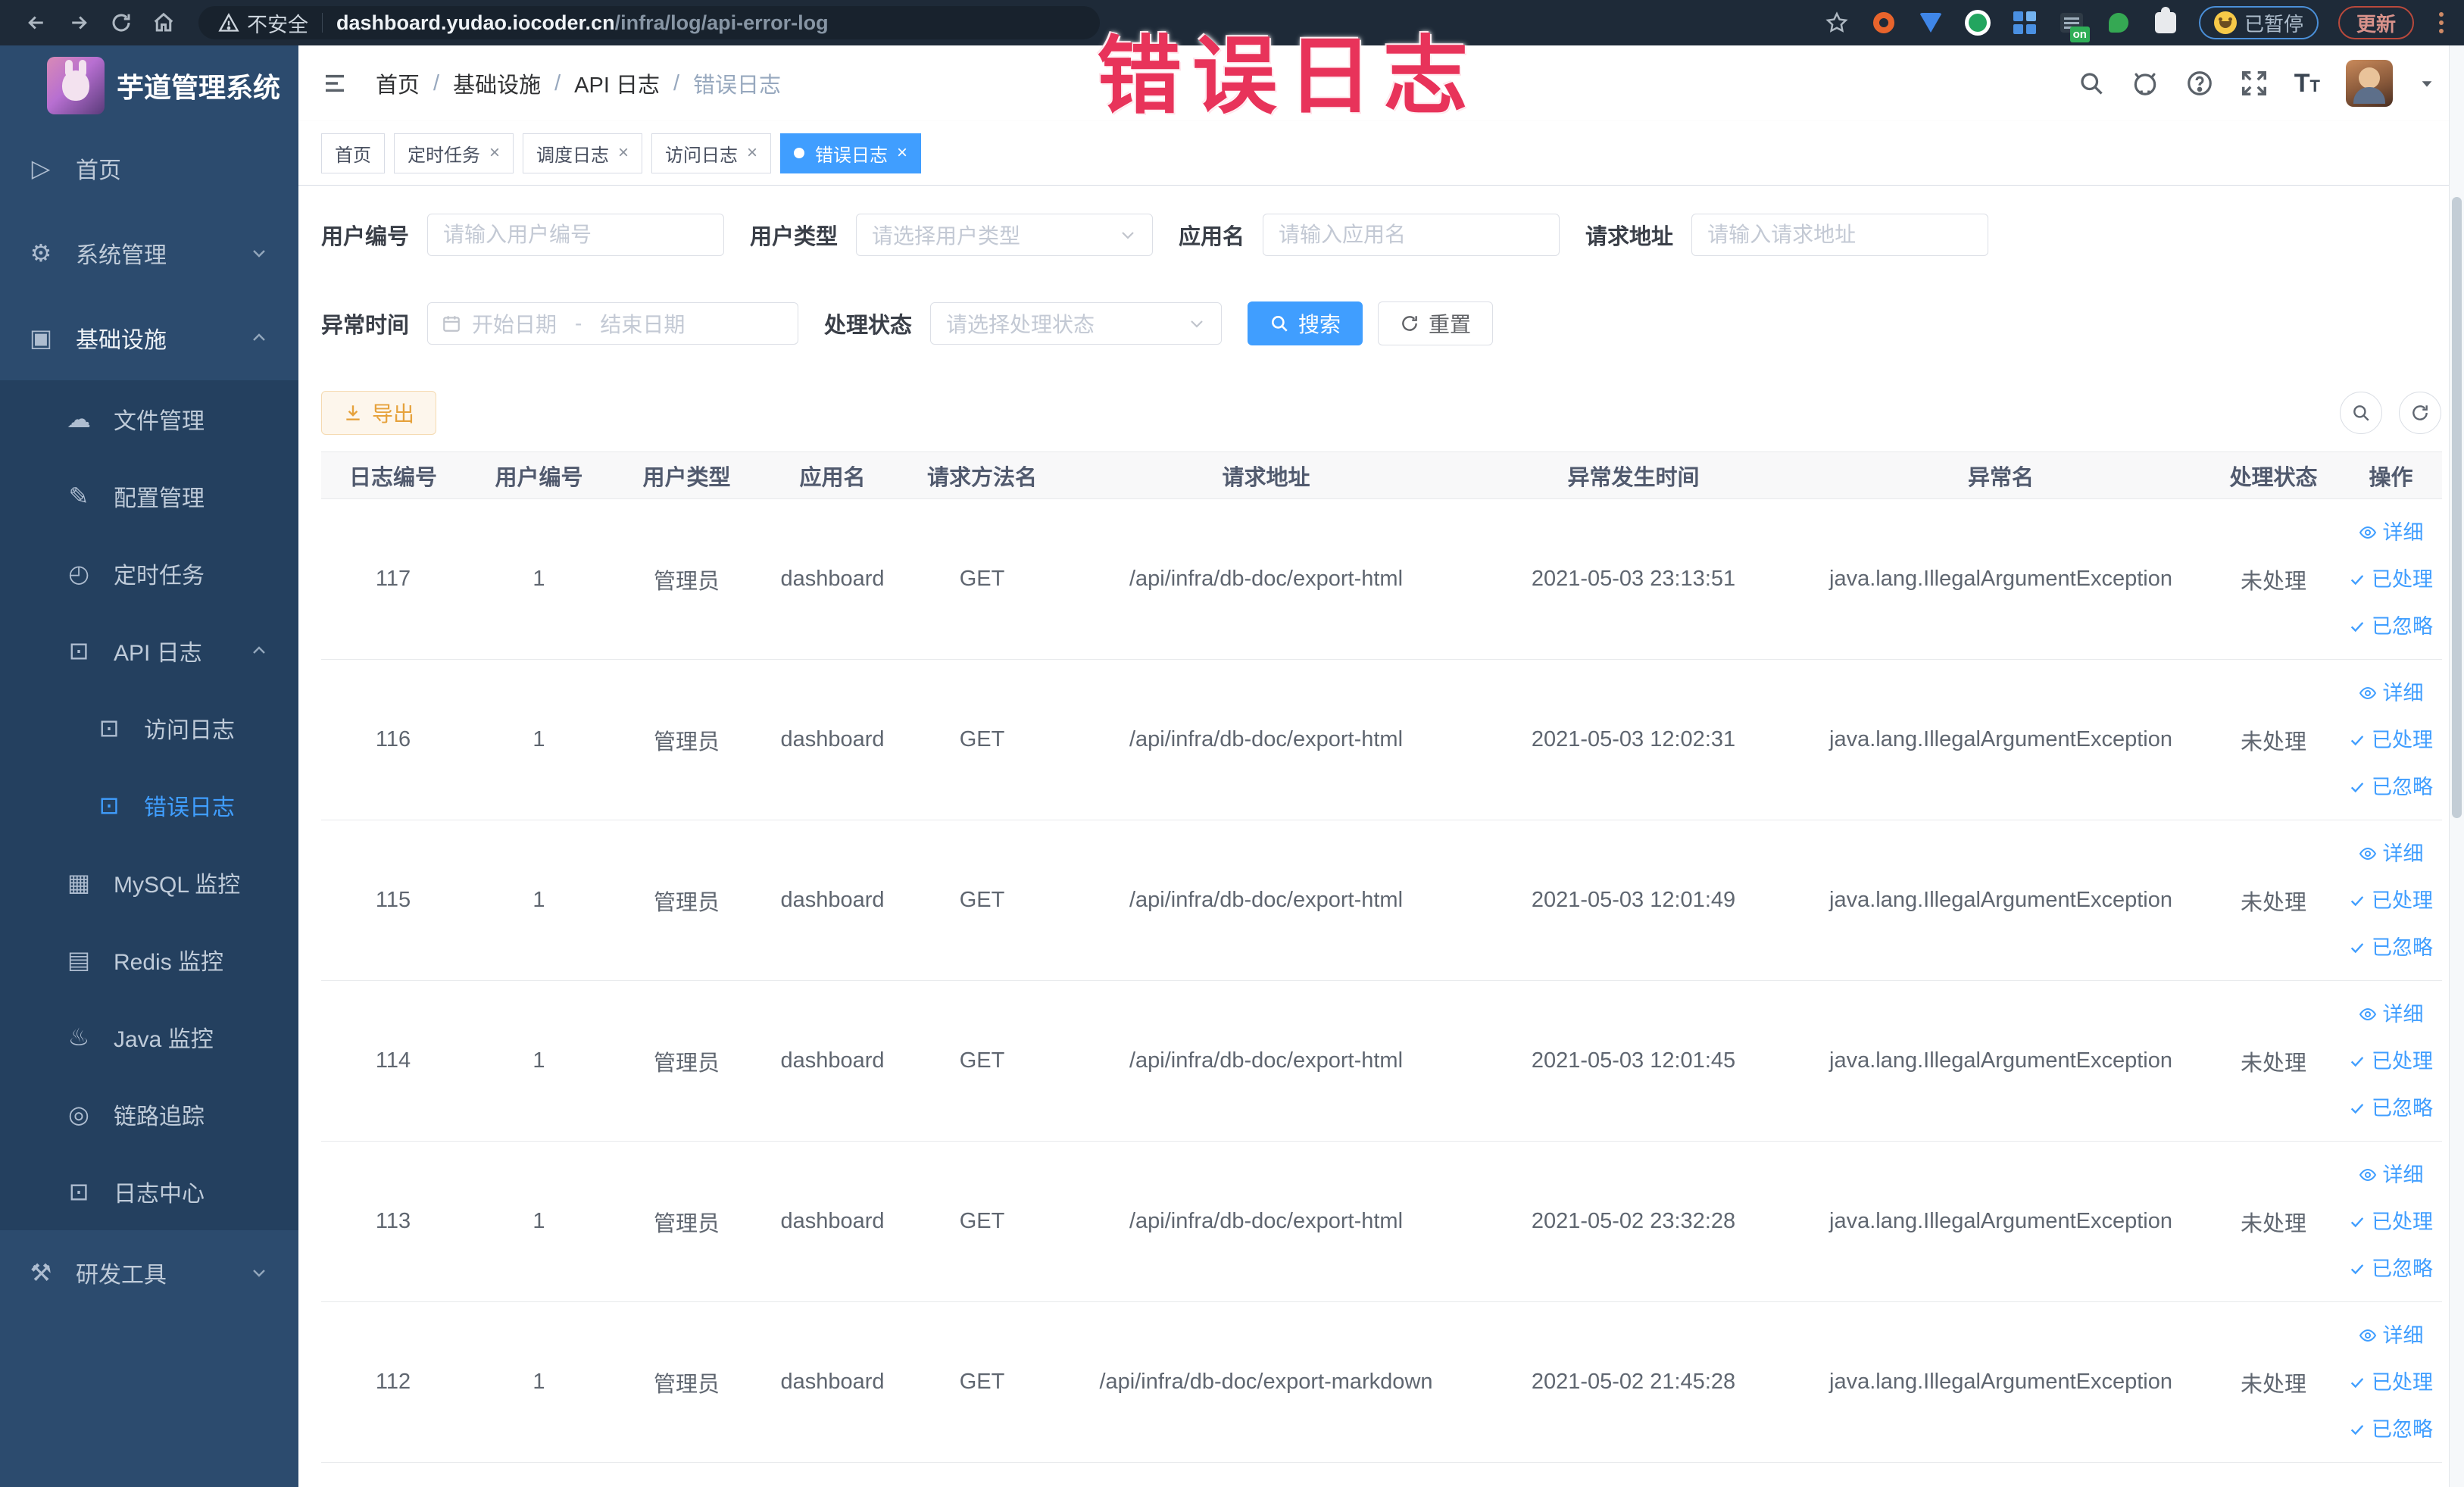  What do you see at coordinates (2199, 83) in the screenshot?
I see `help-icon` at bounding box center [2199, 83].